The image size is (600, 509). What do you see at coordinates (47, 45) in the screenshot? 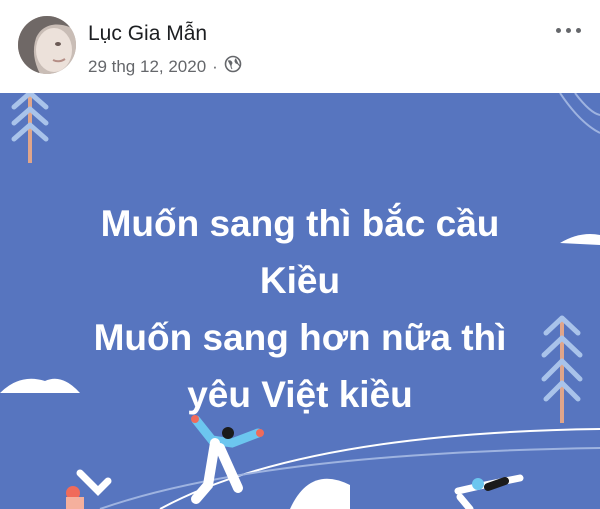
I see `avatar` at bounding box center [47, 45].